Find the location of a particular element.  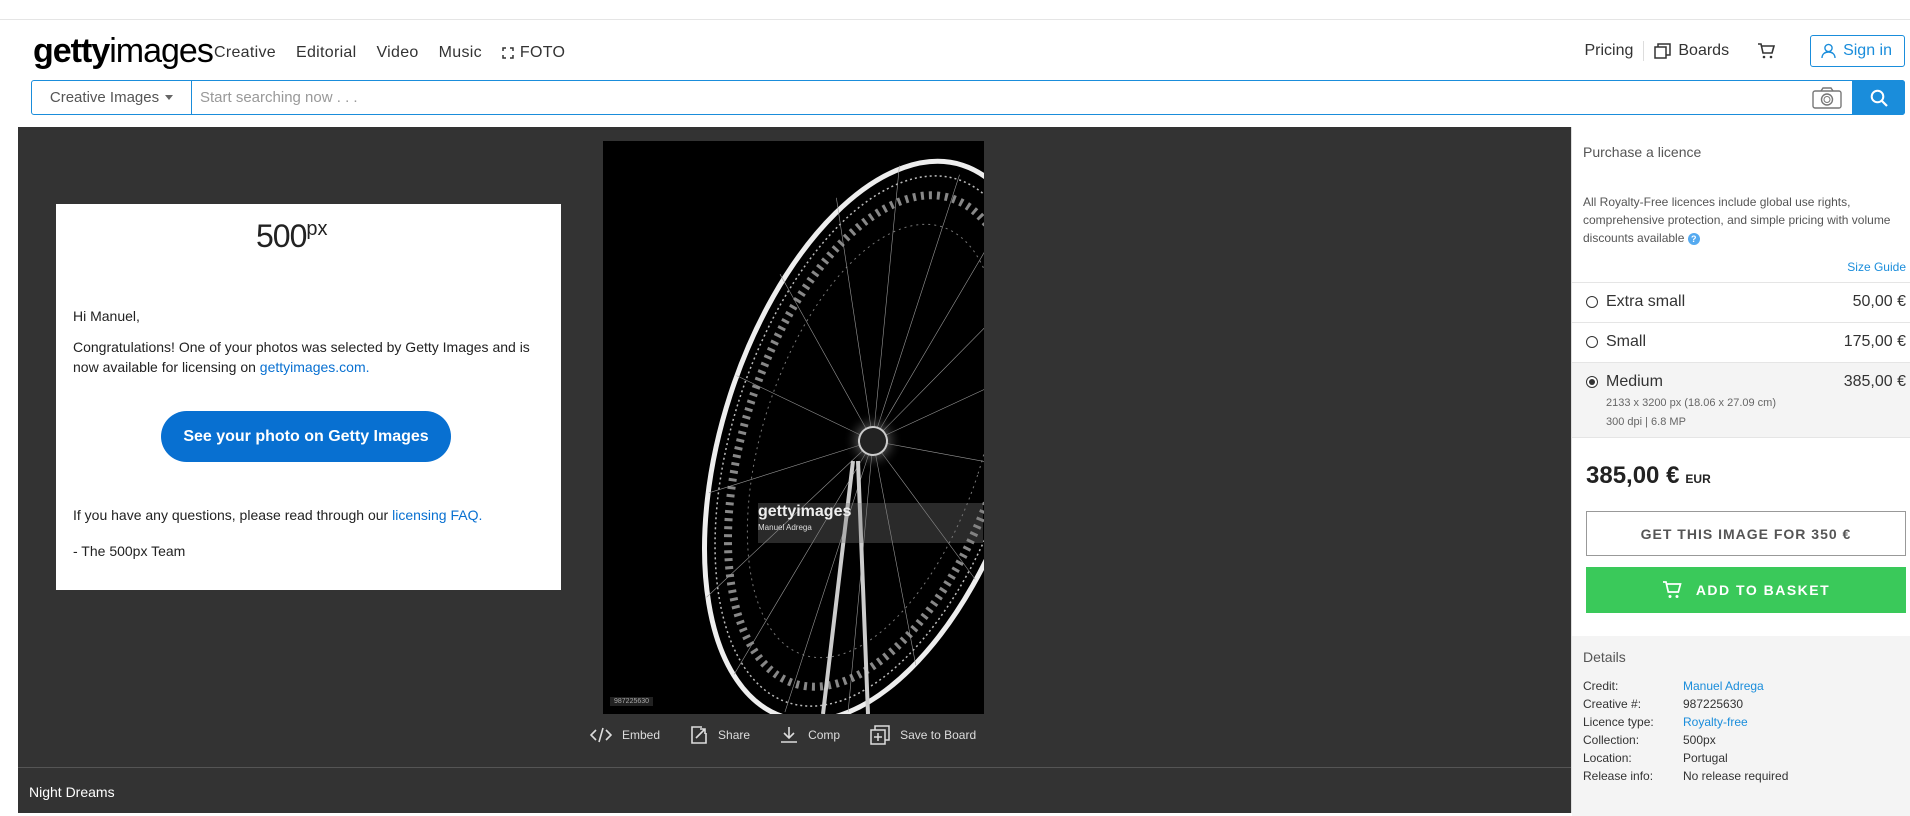

licensing-faq-link: licensing FAQ. is located at coordinates (437, 515).